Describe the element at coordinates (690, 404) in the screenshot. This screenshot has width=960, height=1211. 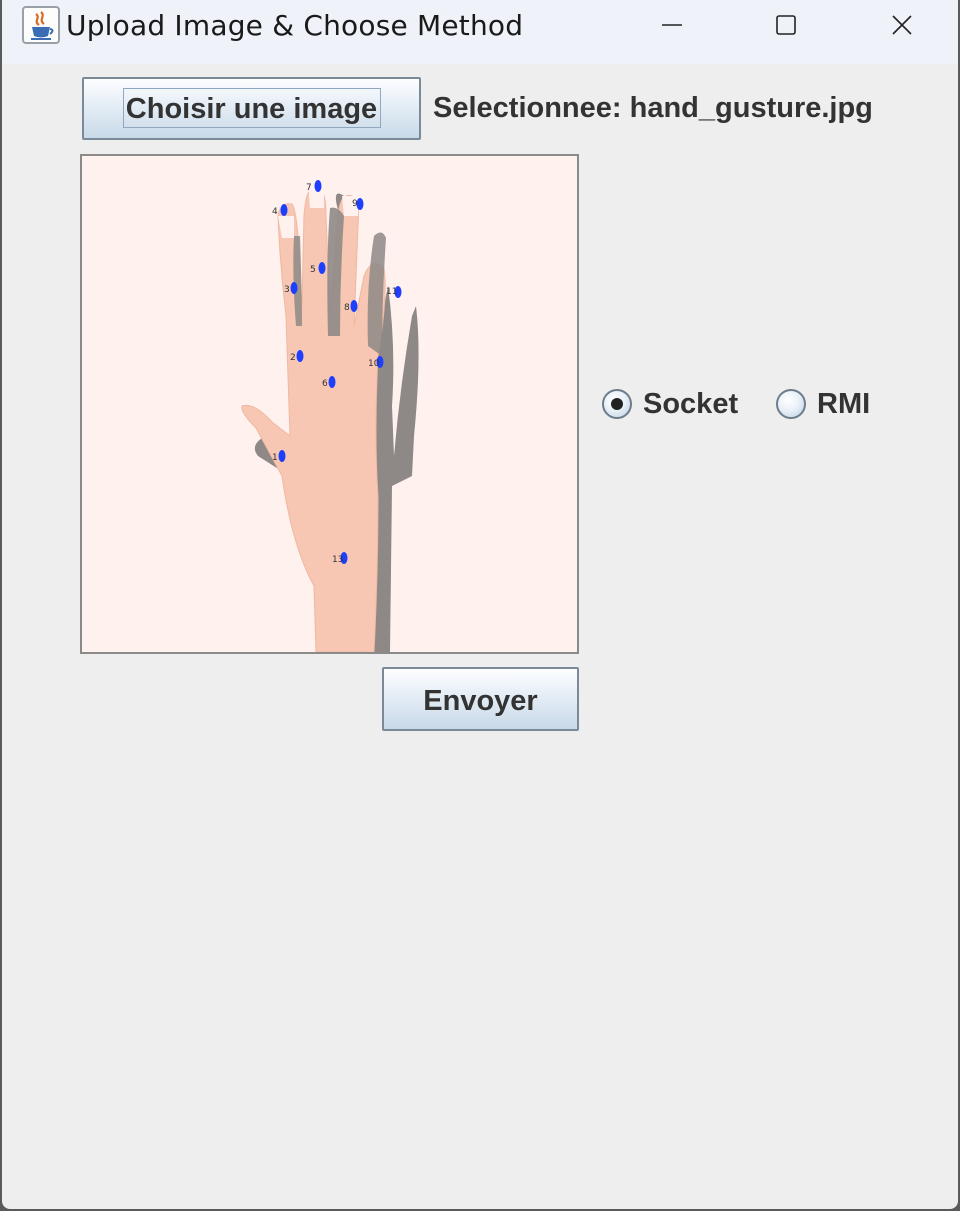
I see `socket-label: Socket` at that location.